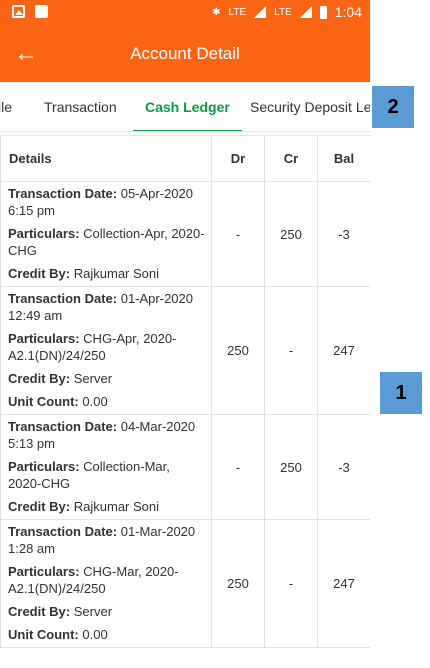 The image size is (430, 668). I want to click on status-bar: ✱ LTE LTE 1:04, so click(185, 12).